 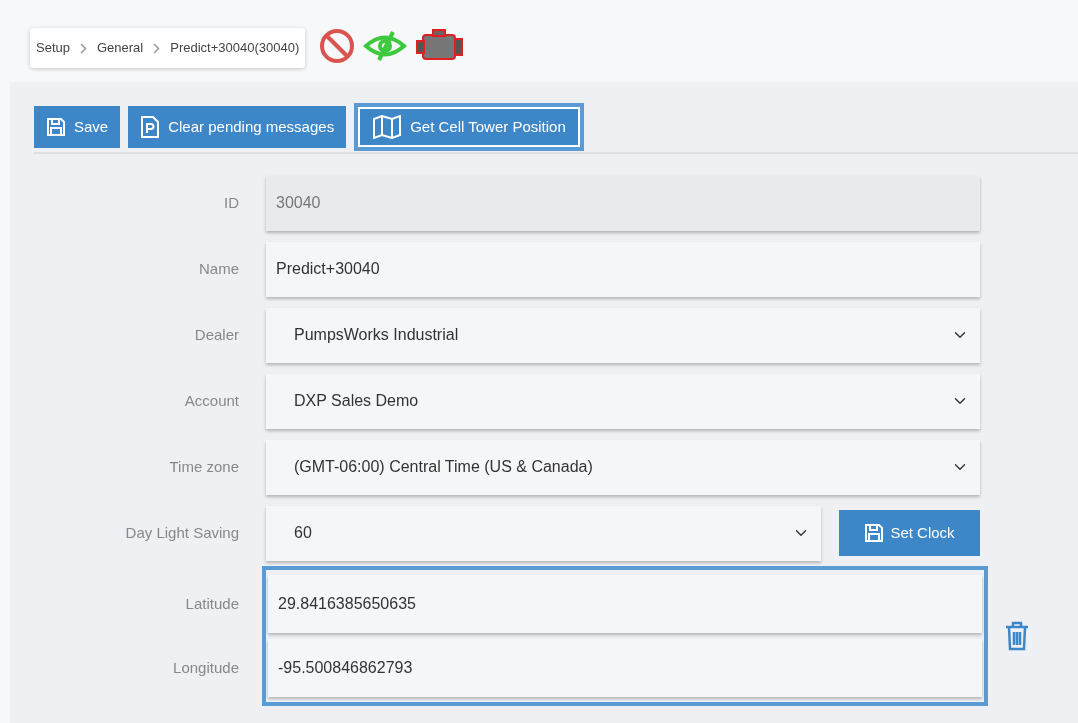 I want to click on document-p-icon, so click(x=150, y=127).